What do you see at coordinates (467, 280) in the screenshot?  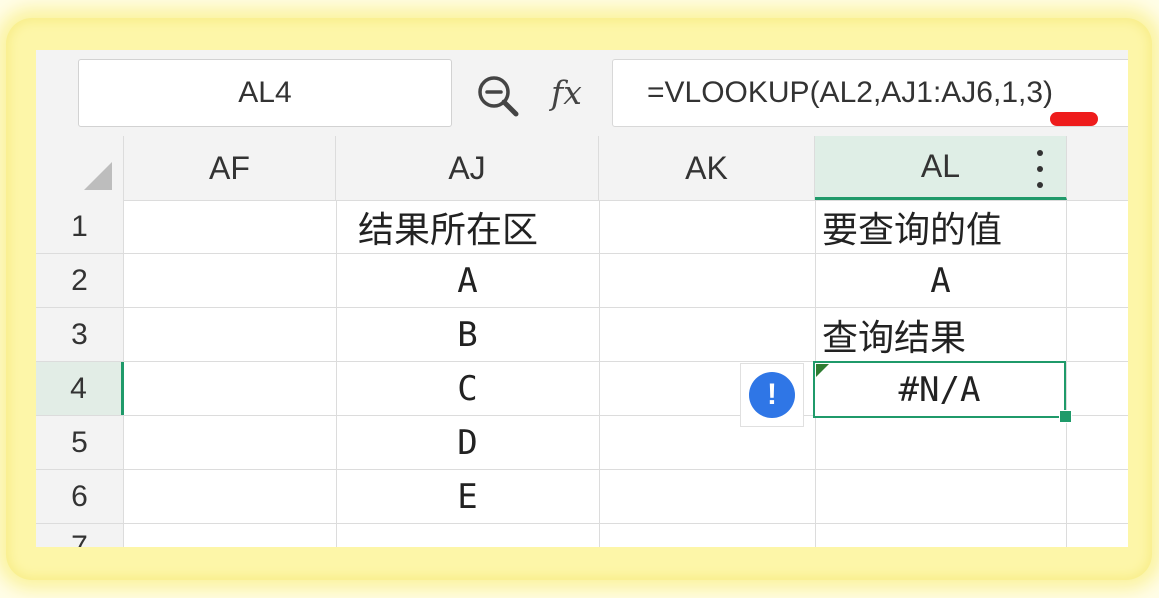 I see `cell-aj2: A` at bounding box center [467, 280].